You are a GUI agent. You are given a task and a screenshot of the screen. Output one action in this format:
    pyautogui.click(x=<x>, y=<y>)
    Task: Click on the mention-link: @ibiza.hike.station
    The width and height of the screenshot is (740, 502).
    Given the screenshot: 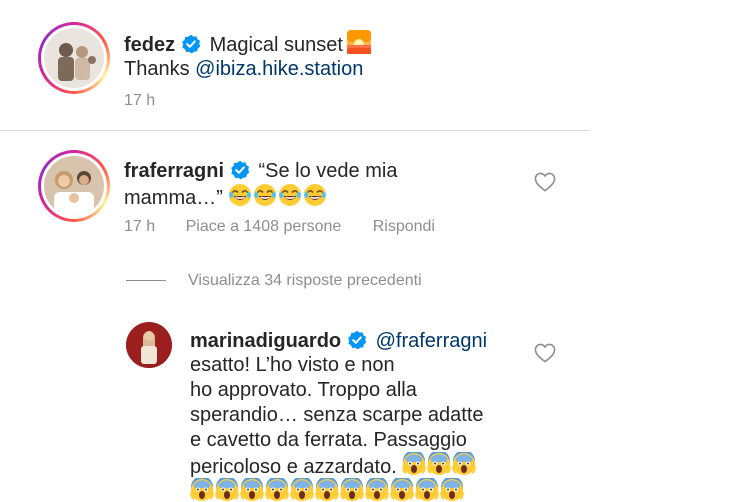 What is the action you would take?
    pyautogui.click(x=279, y=69)
    